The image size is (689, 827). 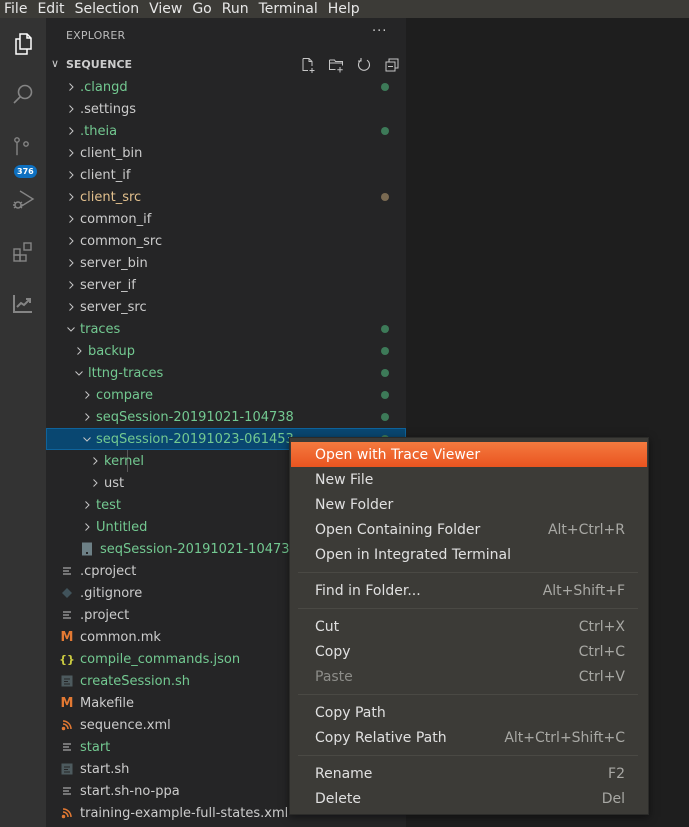 I want to click on menu-item-new-folder: New Folder, so click(x=469, y=504).